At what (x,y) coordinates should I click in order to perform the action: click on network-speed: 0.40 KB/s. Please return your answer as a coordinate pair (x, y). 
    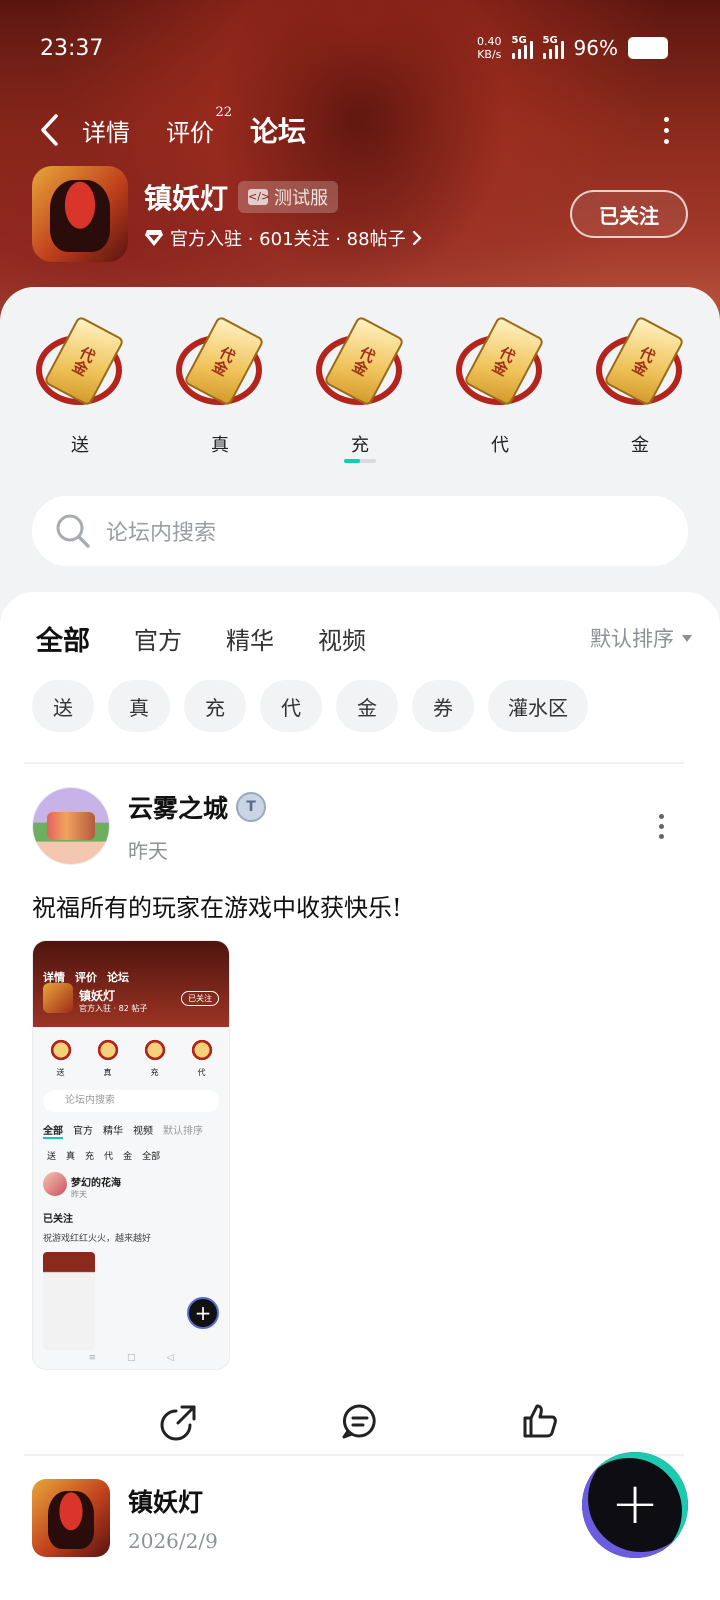
    Looking at the image, I should click on (489, 48).